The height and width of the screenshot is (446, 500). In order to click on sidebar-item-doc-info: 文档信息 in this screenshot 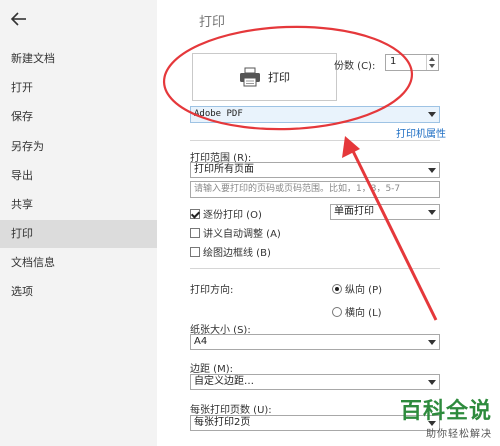, I will do `click(78, 263)`.